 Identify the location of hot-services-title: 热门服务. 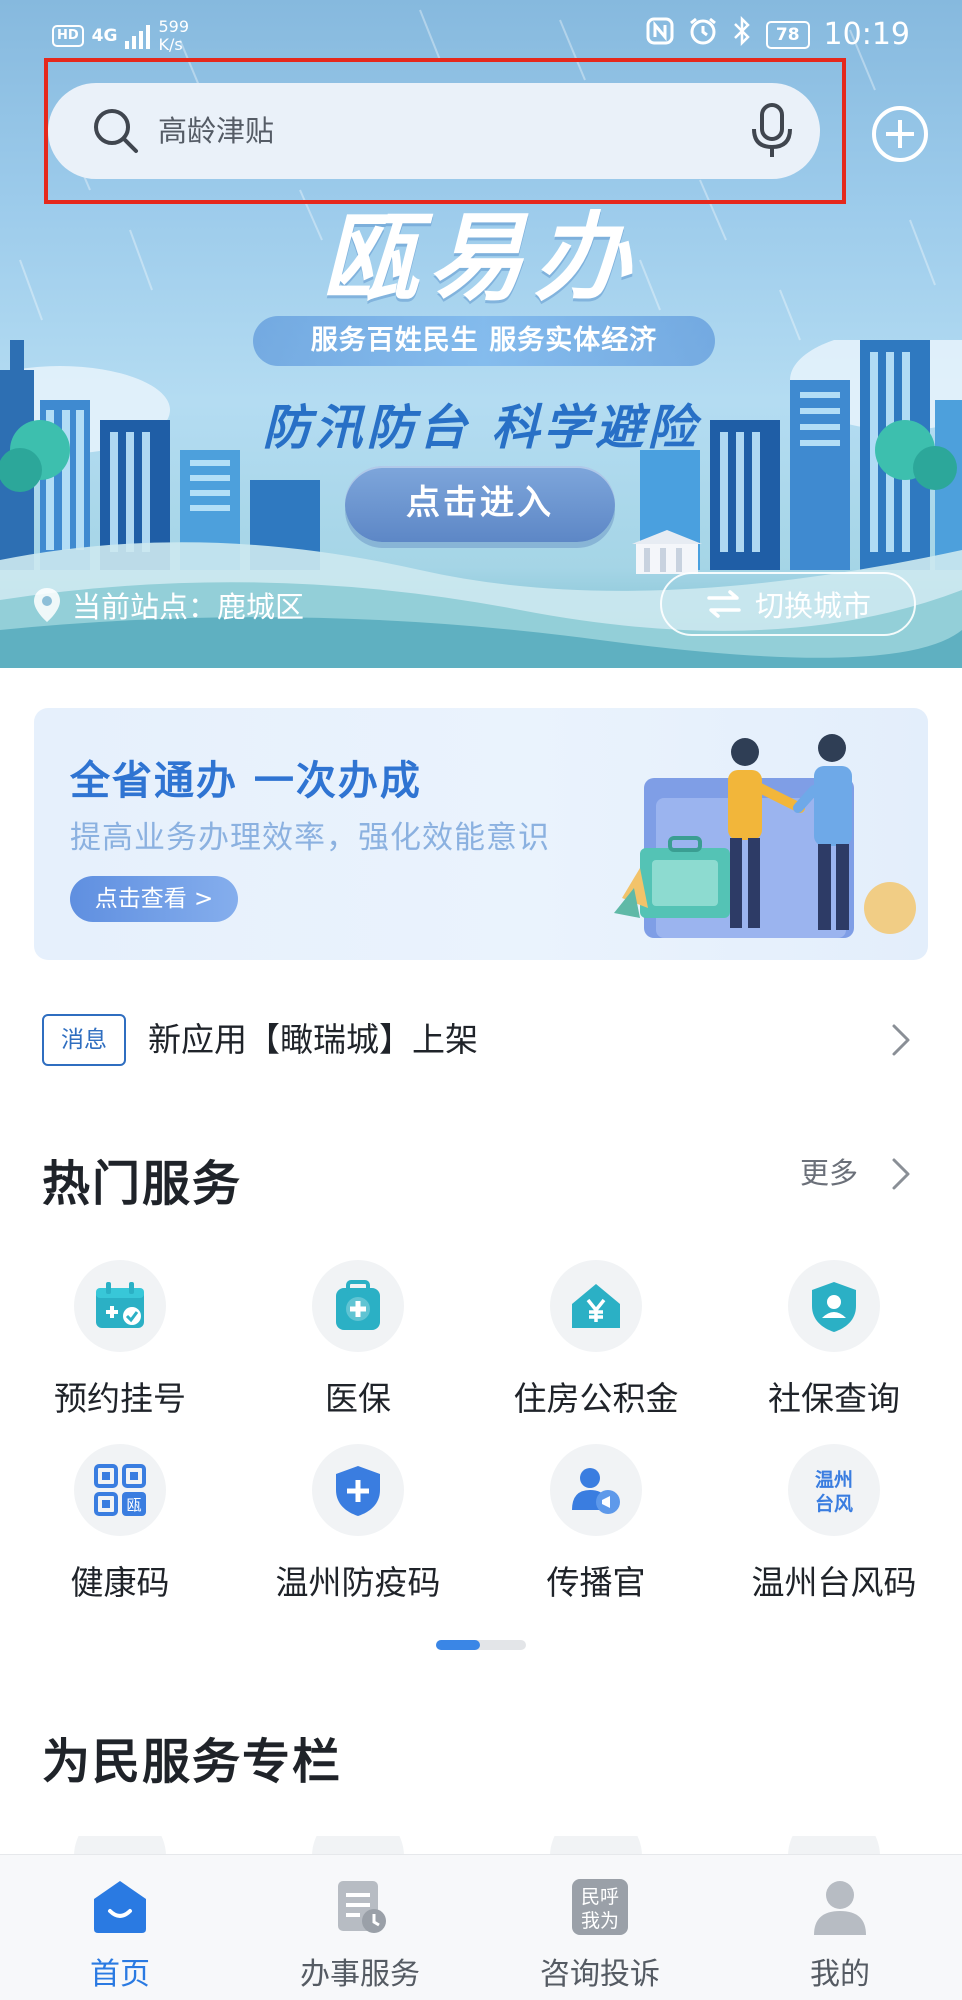
(142, 1184).